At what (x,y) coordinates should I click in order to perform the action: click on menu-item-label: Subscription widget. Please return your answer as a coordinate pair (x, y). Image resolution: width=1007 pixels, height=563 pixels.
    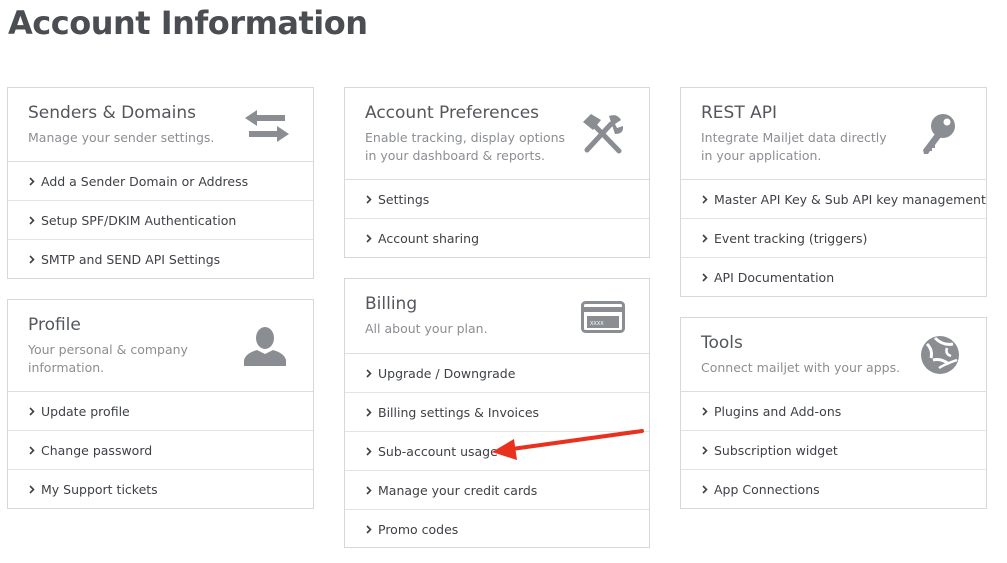
    Looking at the image, I should click on (776, 450).